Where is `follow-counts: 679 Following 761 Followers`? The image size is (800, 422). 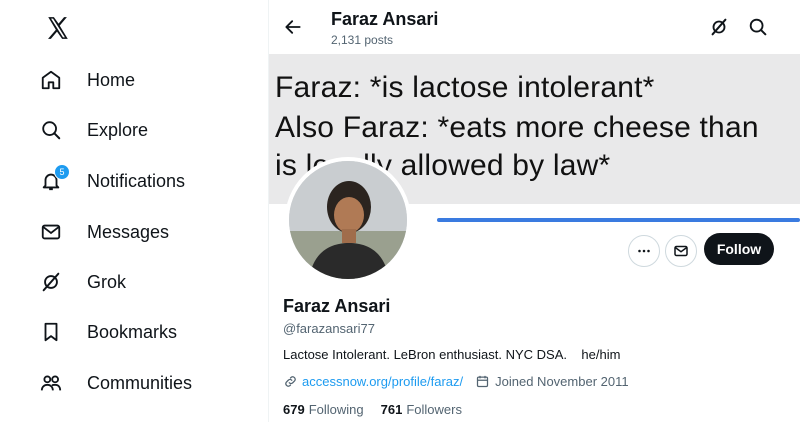
follow-counts: 679 Following 761 Followers is located at coordinates (372, 409).